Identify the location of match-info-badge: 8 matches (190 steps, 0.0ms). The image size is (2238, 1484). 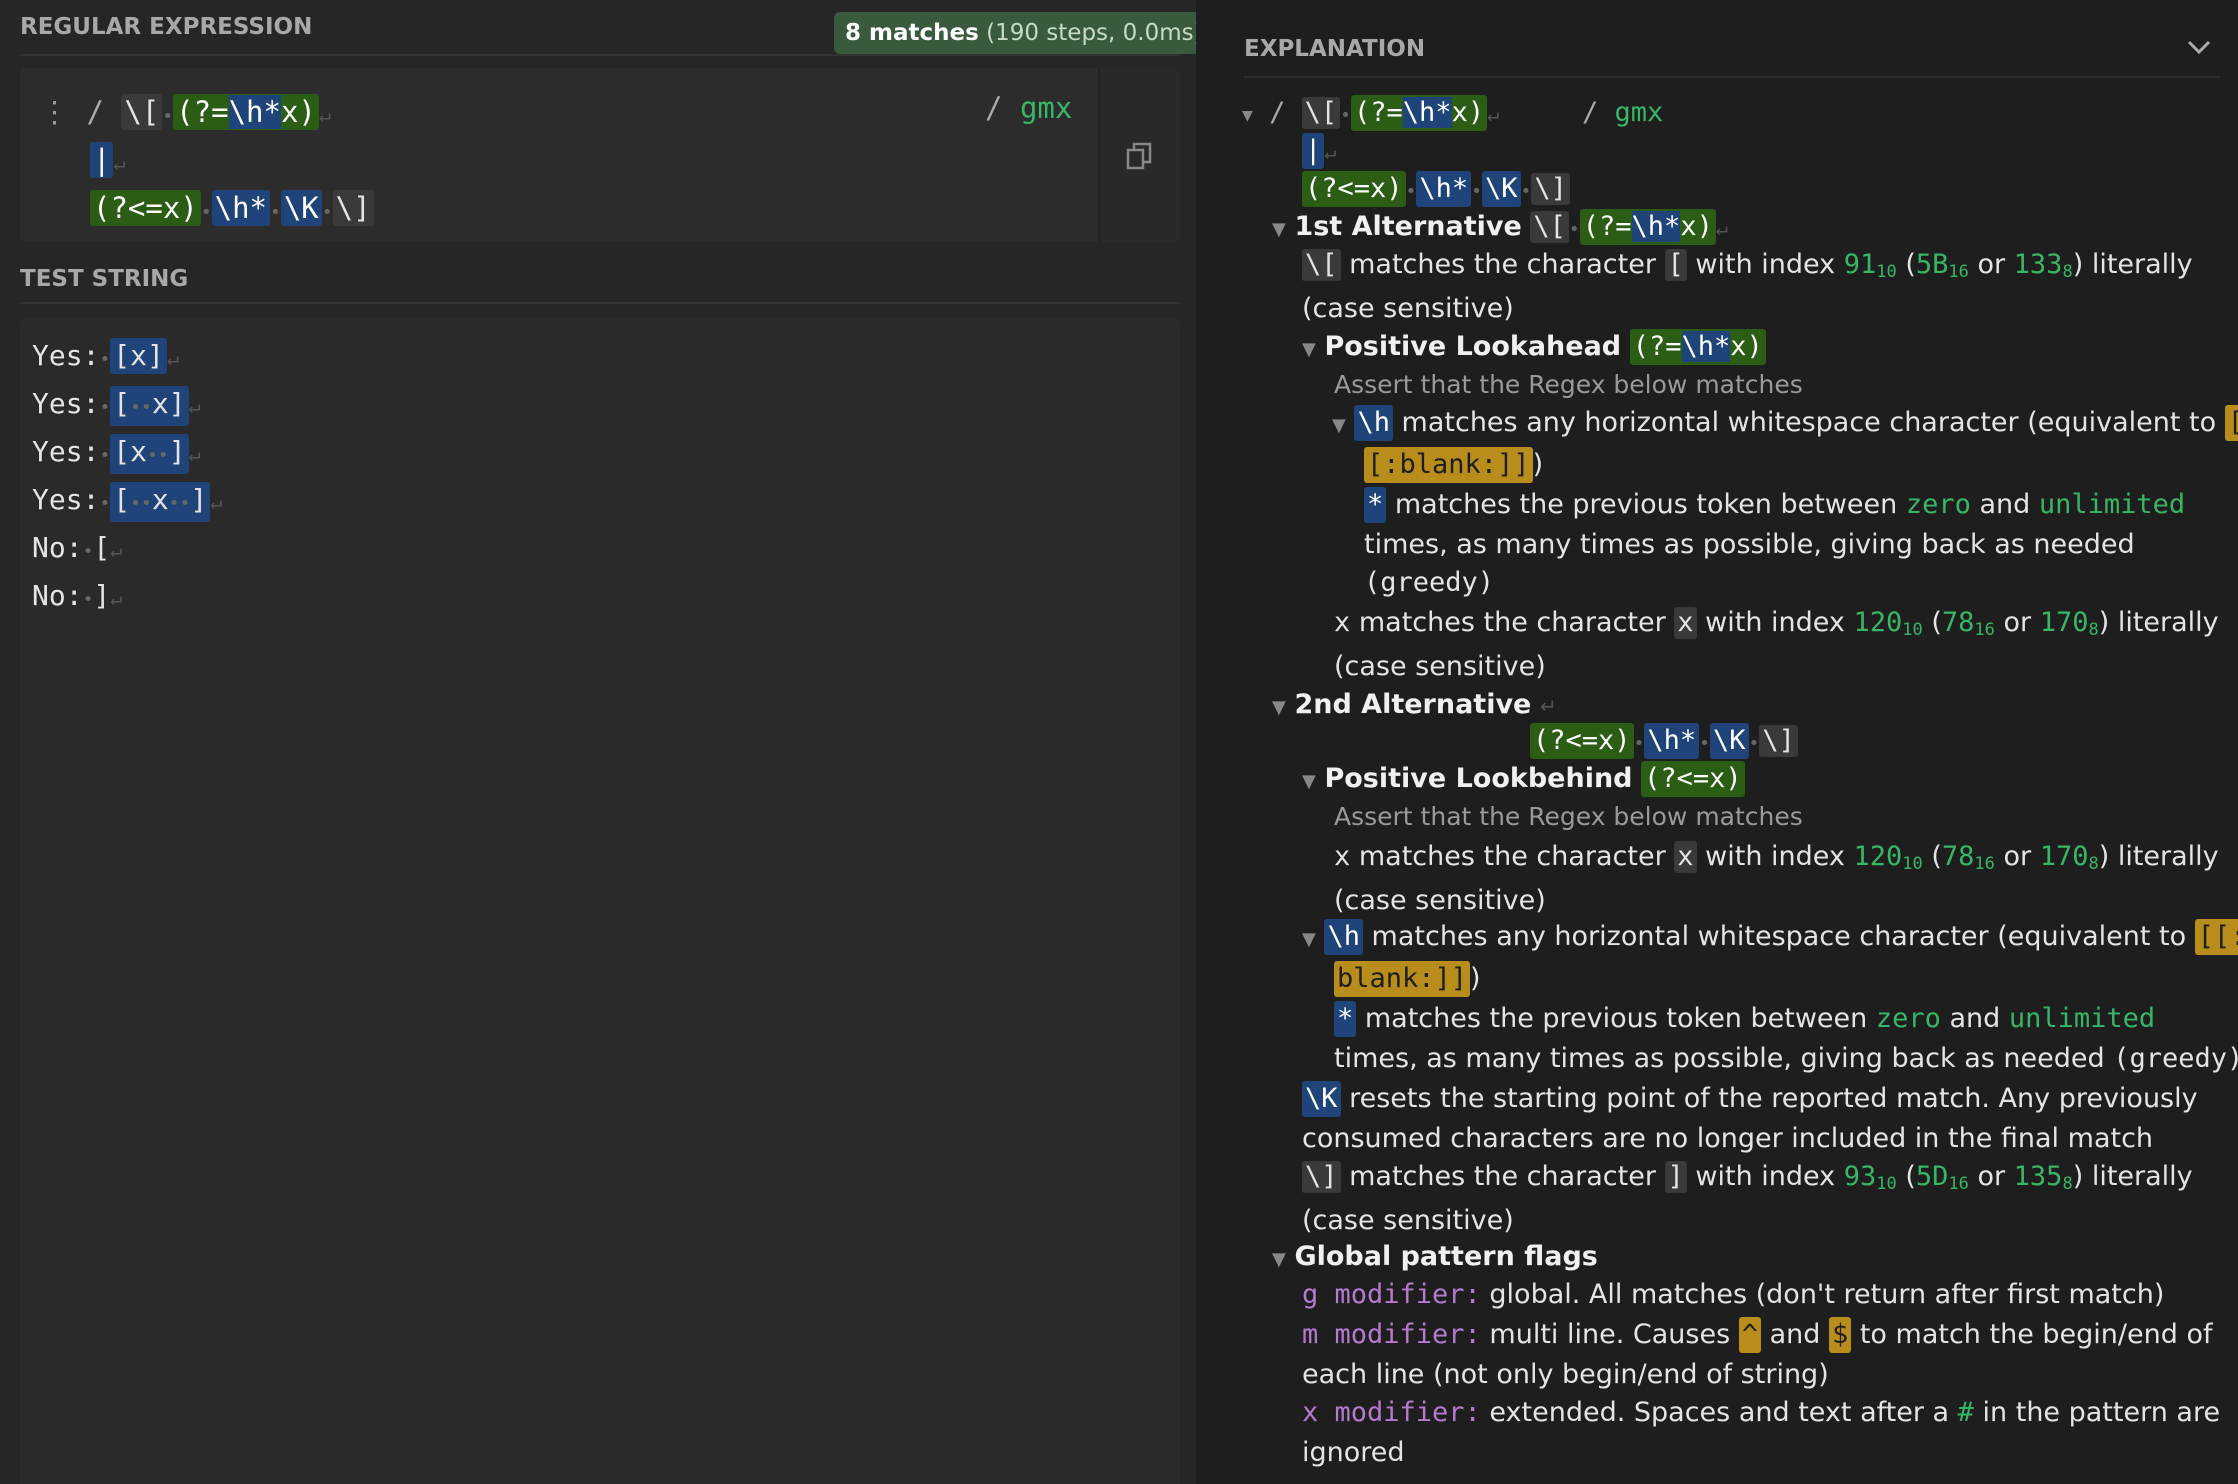
(1024, 33).